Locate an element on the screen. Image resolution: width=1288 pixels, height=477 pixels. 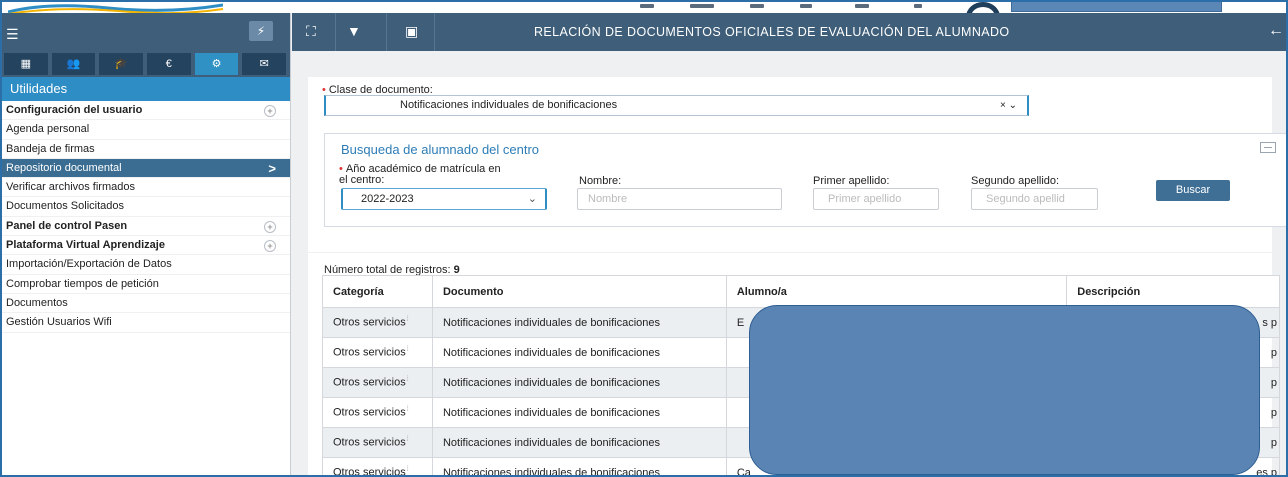
mail-icon: ✉ is located at coordinates (264, 64).